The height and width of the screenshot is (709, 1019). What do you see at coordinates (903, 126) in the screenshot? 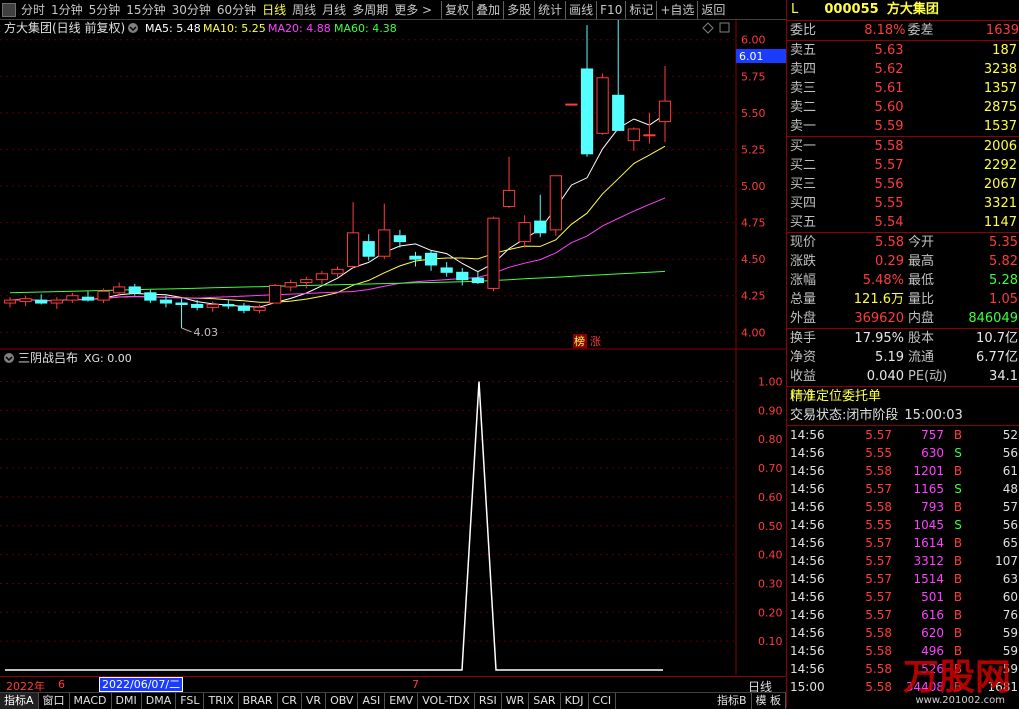
I see `asks-row: 卖一5.591537` at bounding box center [903, 126].